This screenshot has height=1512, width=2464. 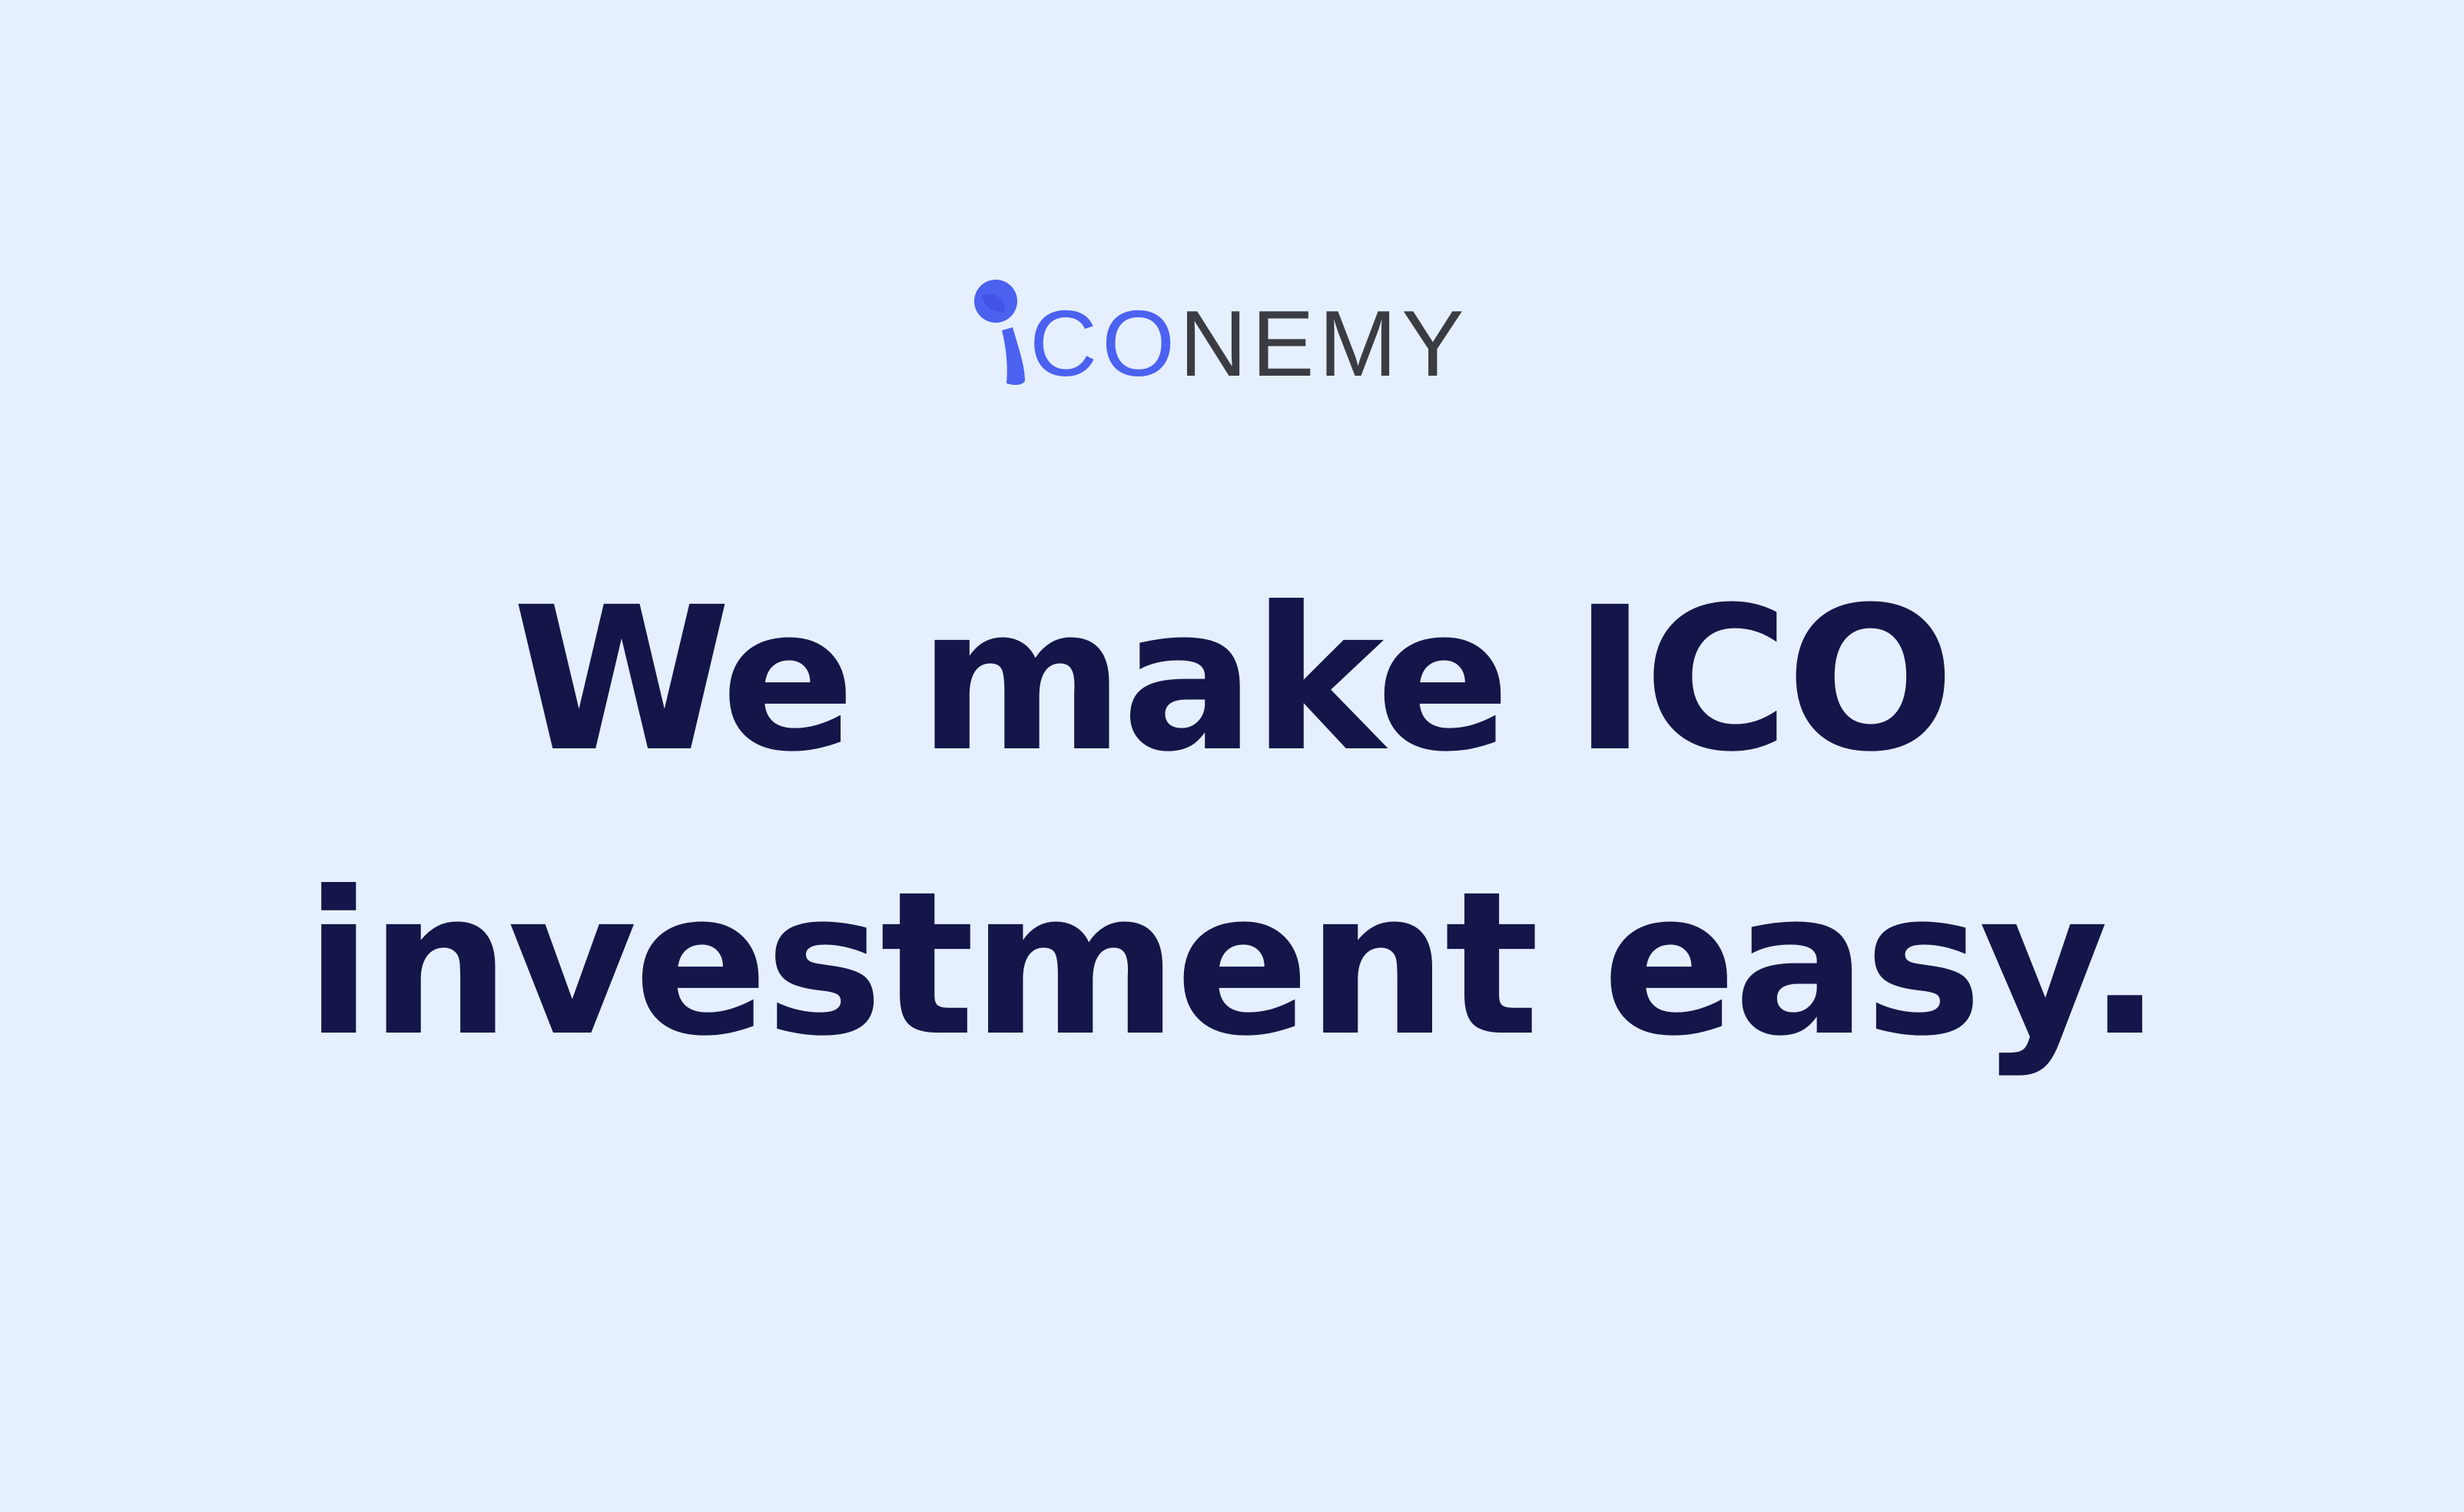 I want to click on logo-text-accent: CO, so click(x=1104, y=344).